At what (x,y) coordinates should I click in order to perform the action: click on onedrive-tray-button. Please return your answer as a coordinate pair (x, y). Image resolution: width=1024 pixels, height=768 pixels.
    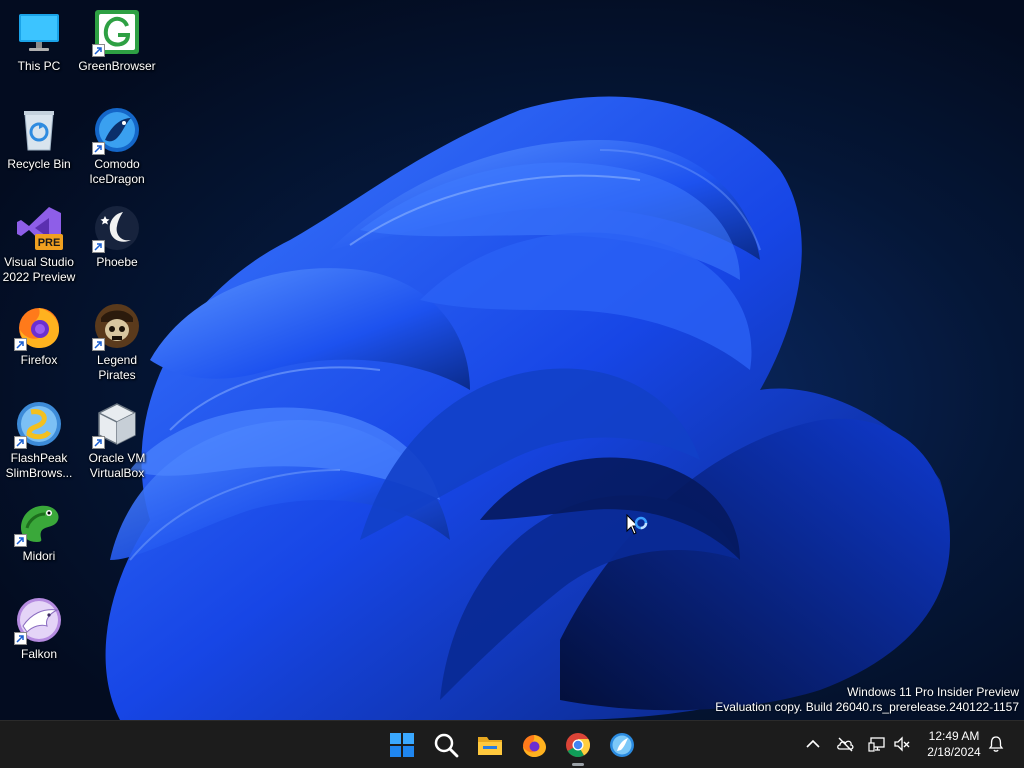
    Looking at the image, I should click on (845, 744).